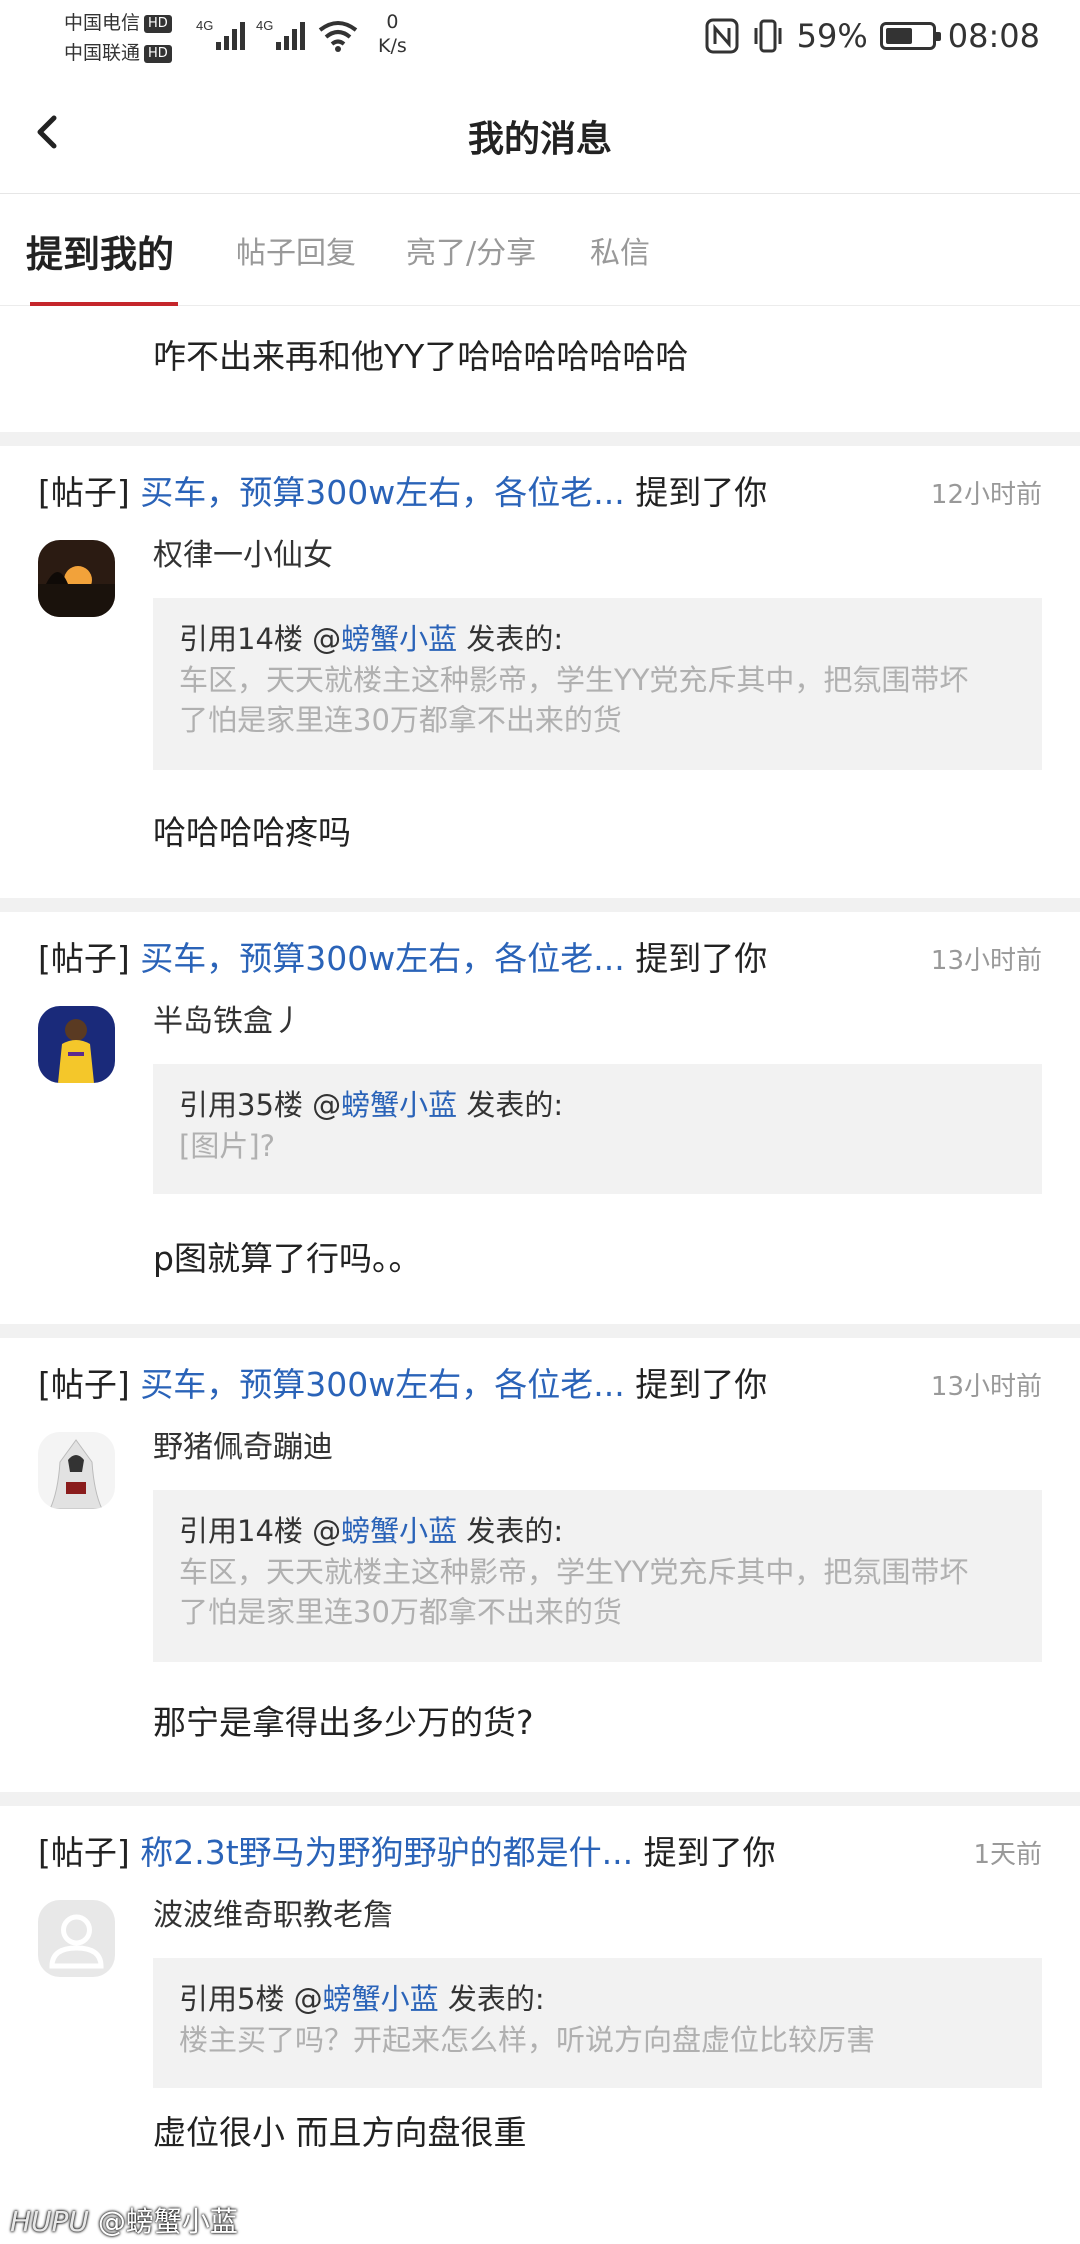 This screenshot has width=1080, height=2244. I want to click on nfc-icon, so click(722, 36).